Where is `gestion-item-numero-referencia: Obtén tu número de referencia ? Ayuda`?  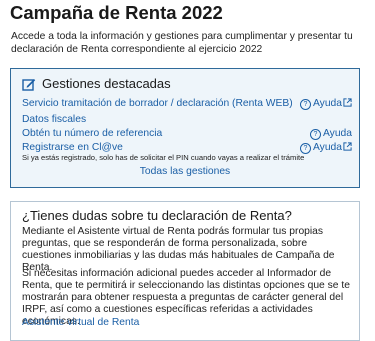 gestion-item-numero-referencia: Obtén tu número de referencia ? Ayuda is located at coordinates (187, 133).